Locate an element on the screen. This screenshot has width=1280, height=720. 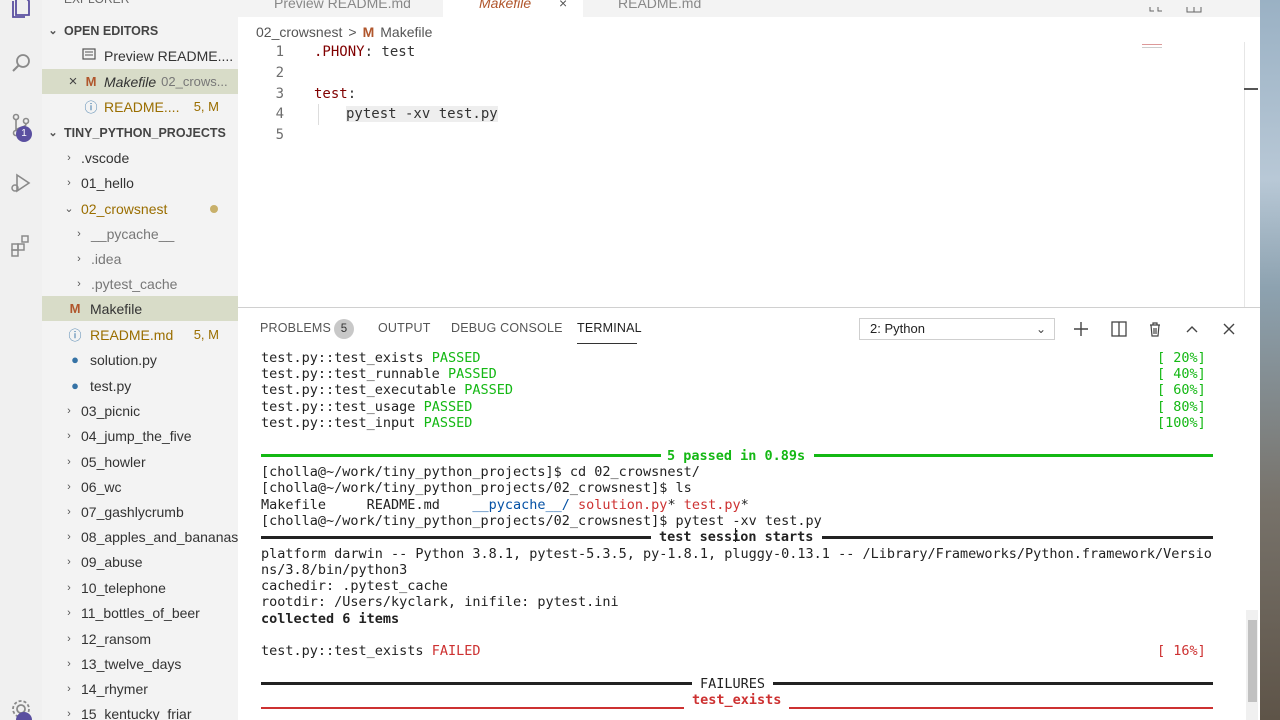
project-header: ⌄ TINY_PYTHON_PROJECTS is located at coordinates (140, 132).